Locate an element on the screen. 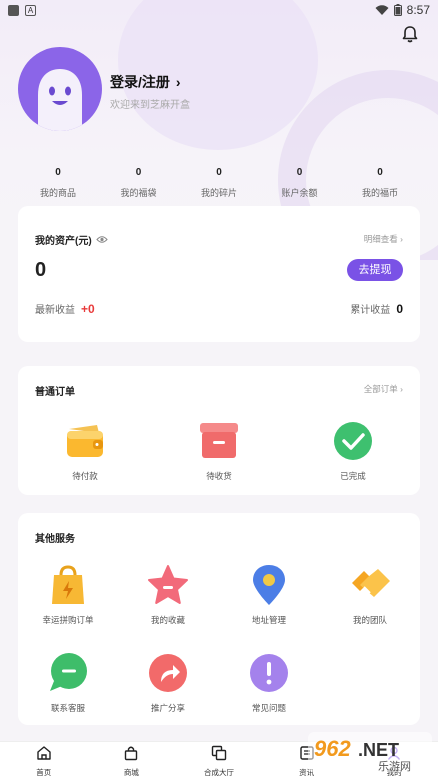 The height and width of the screenshot is (778, 438). order-pending-receipt: 待收货 is located at coordinates (219, 450).